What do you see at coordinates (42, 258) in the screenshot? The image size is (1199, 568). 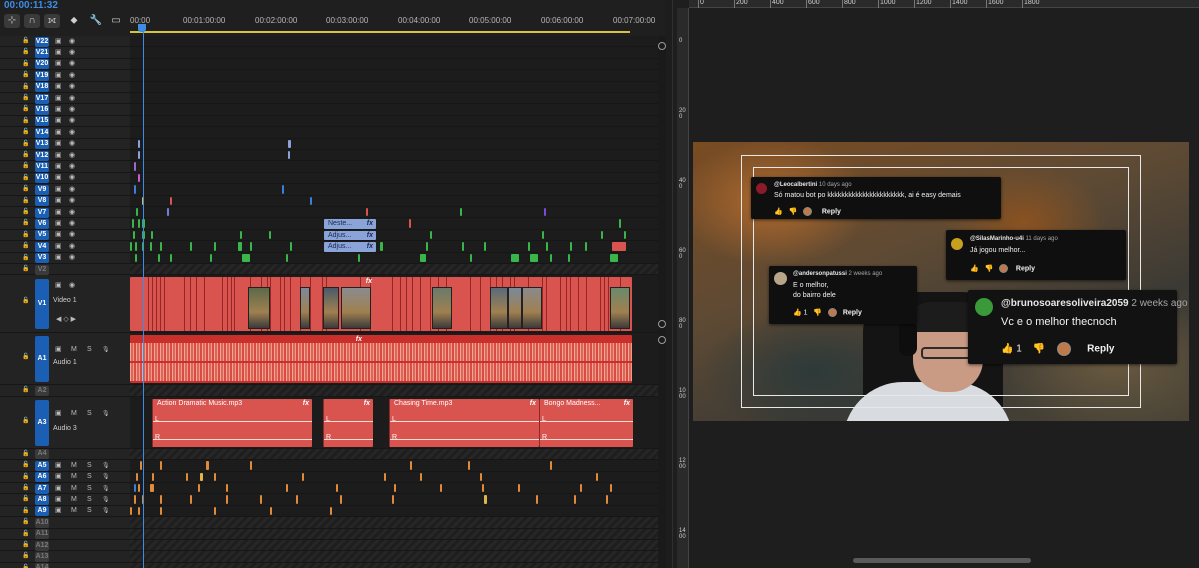 I see `track-name: V3` at bounding box center [42, 258].